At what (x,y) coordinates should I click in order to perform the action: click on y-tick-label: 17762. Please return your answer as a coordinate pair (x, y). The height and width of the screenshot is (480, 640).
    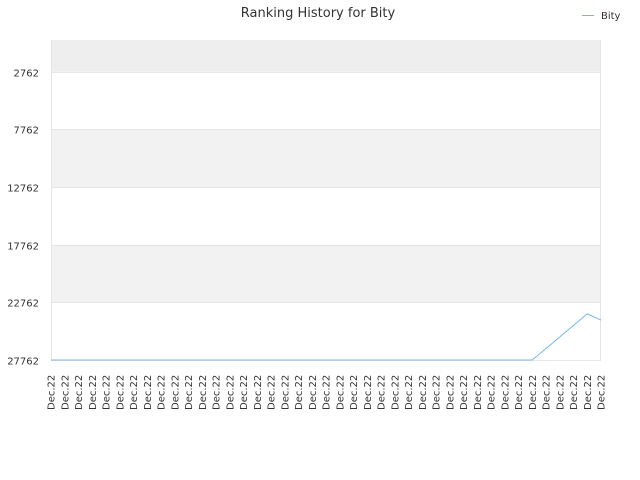
    Looking at the image, I should click on (23, 247).